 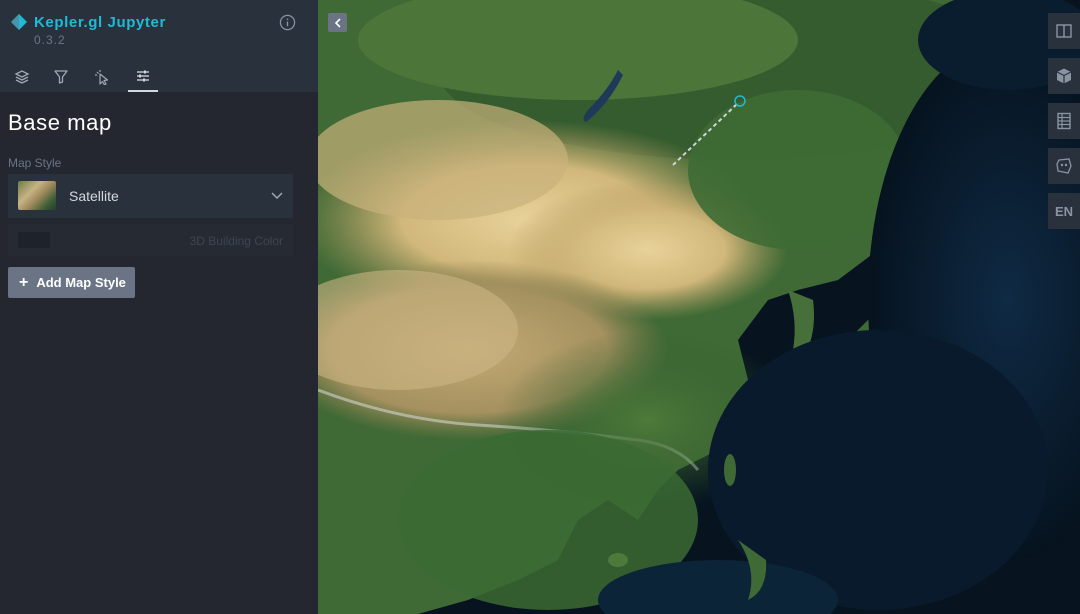 I want to click on app-version: 0.3.2, so click(x=50, y=40).